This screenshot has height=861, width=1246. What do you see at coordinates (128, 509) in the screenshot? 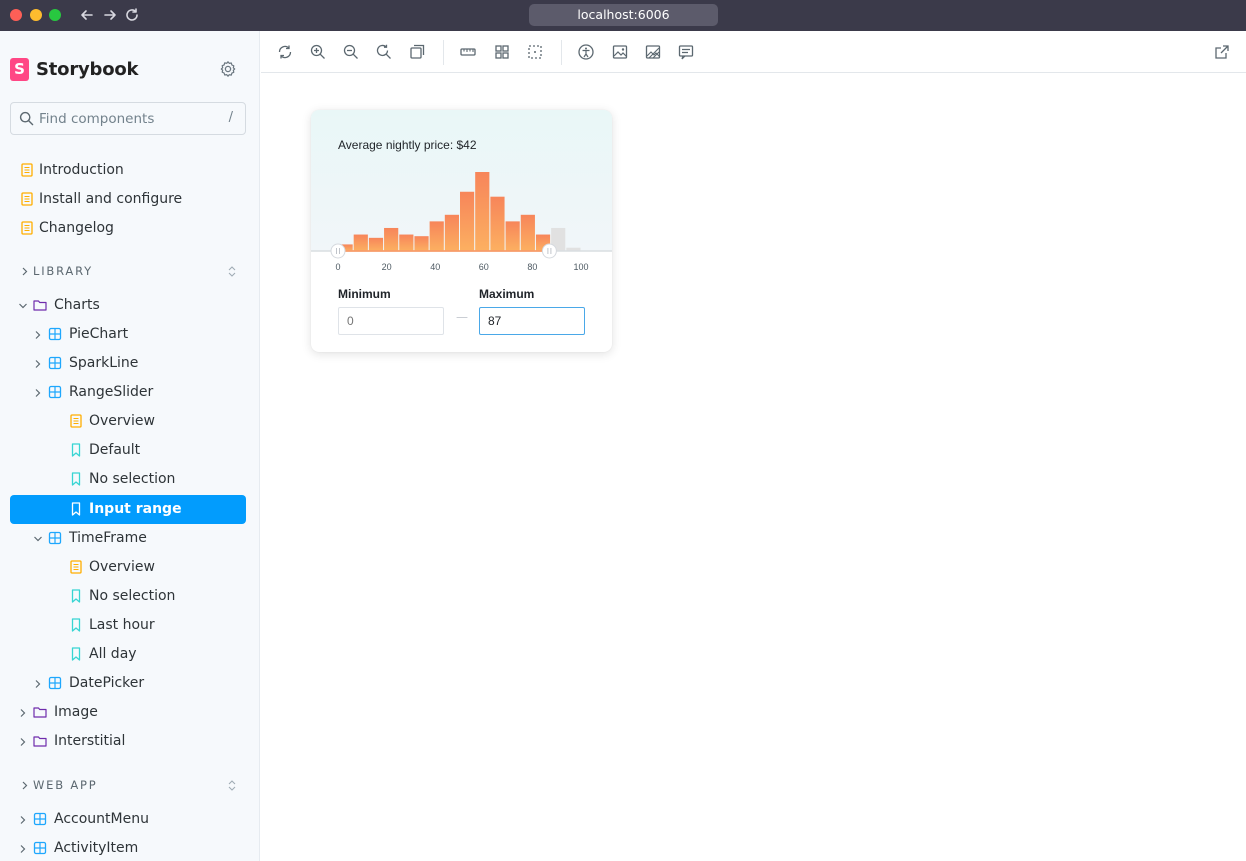
I see `sidebar-item-rangeslider-input-range: Input range` at bounding box center [128, 509].